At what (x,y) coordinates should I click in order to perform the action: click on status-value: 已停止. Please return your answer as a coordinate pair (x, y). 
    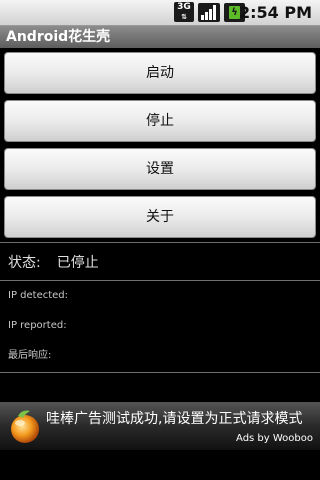
    Looking at the image, I should click on (77, 263).